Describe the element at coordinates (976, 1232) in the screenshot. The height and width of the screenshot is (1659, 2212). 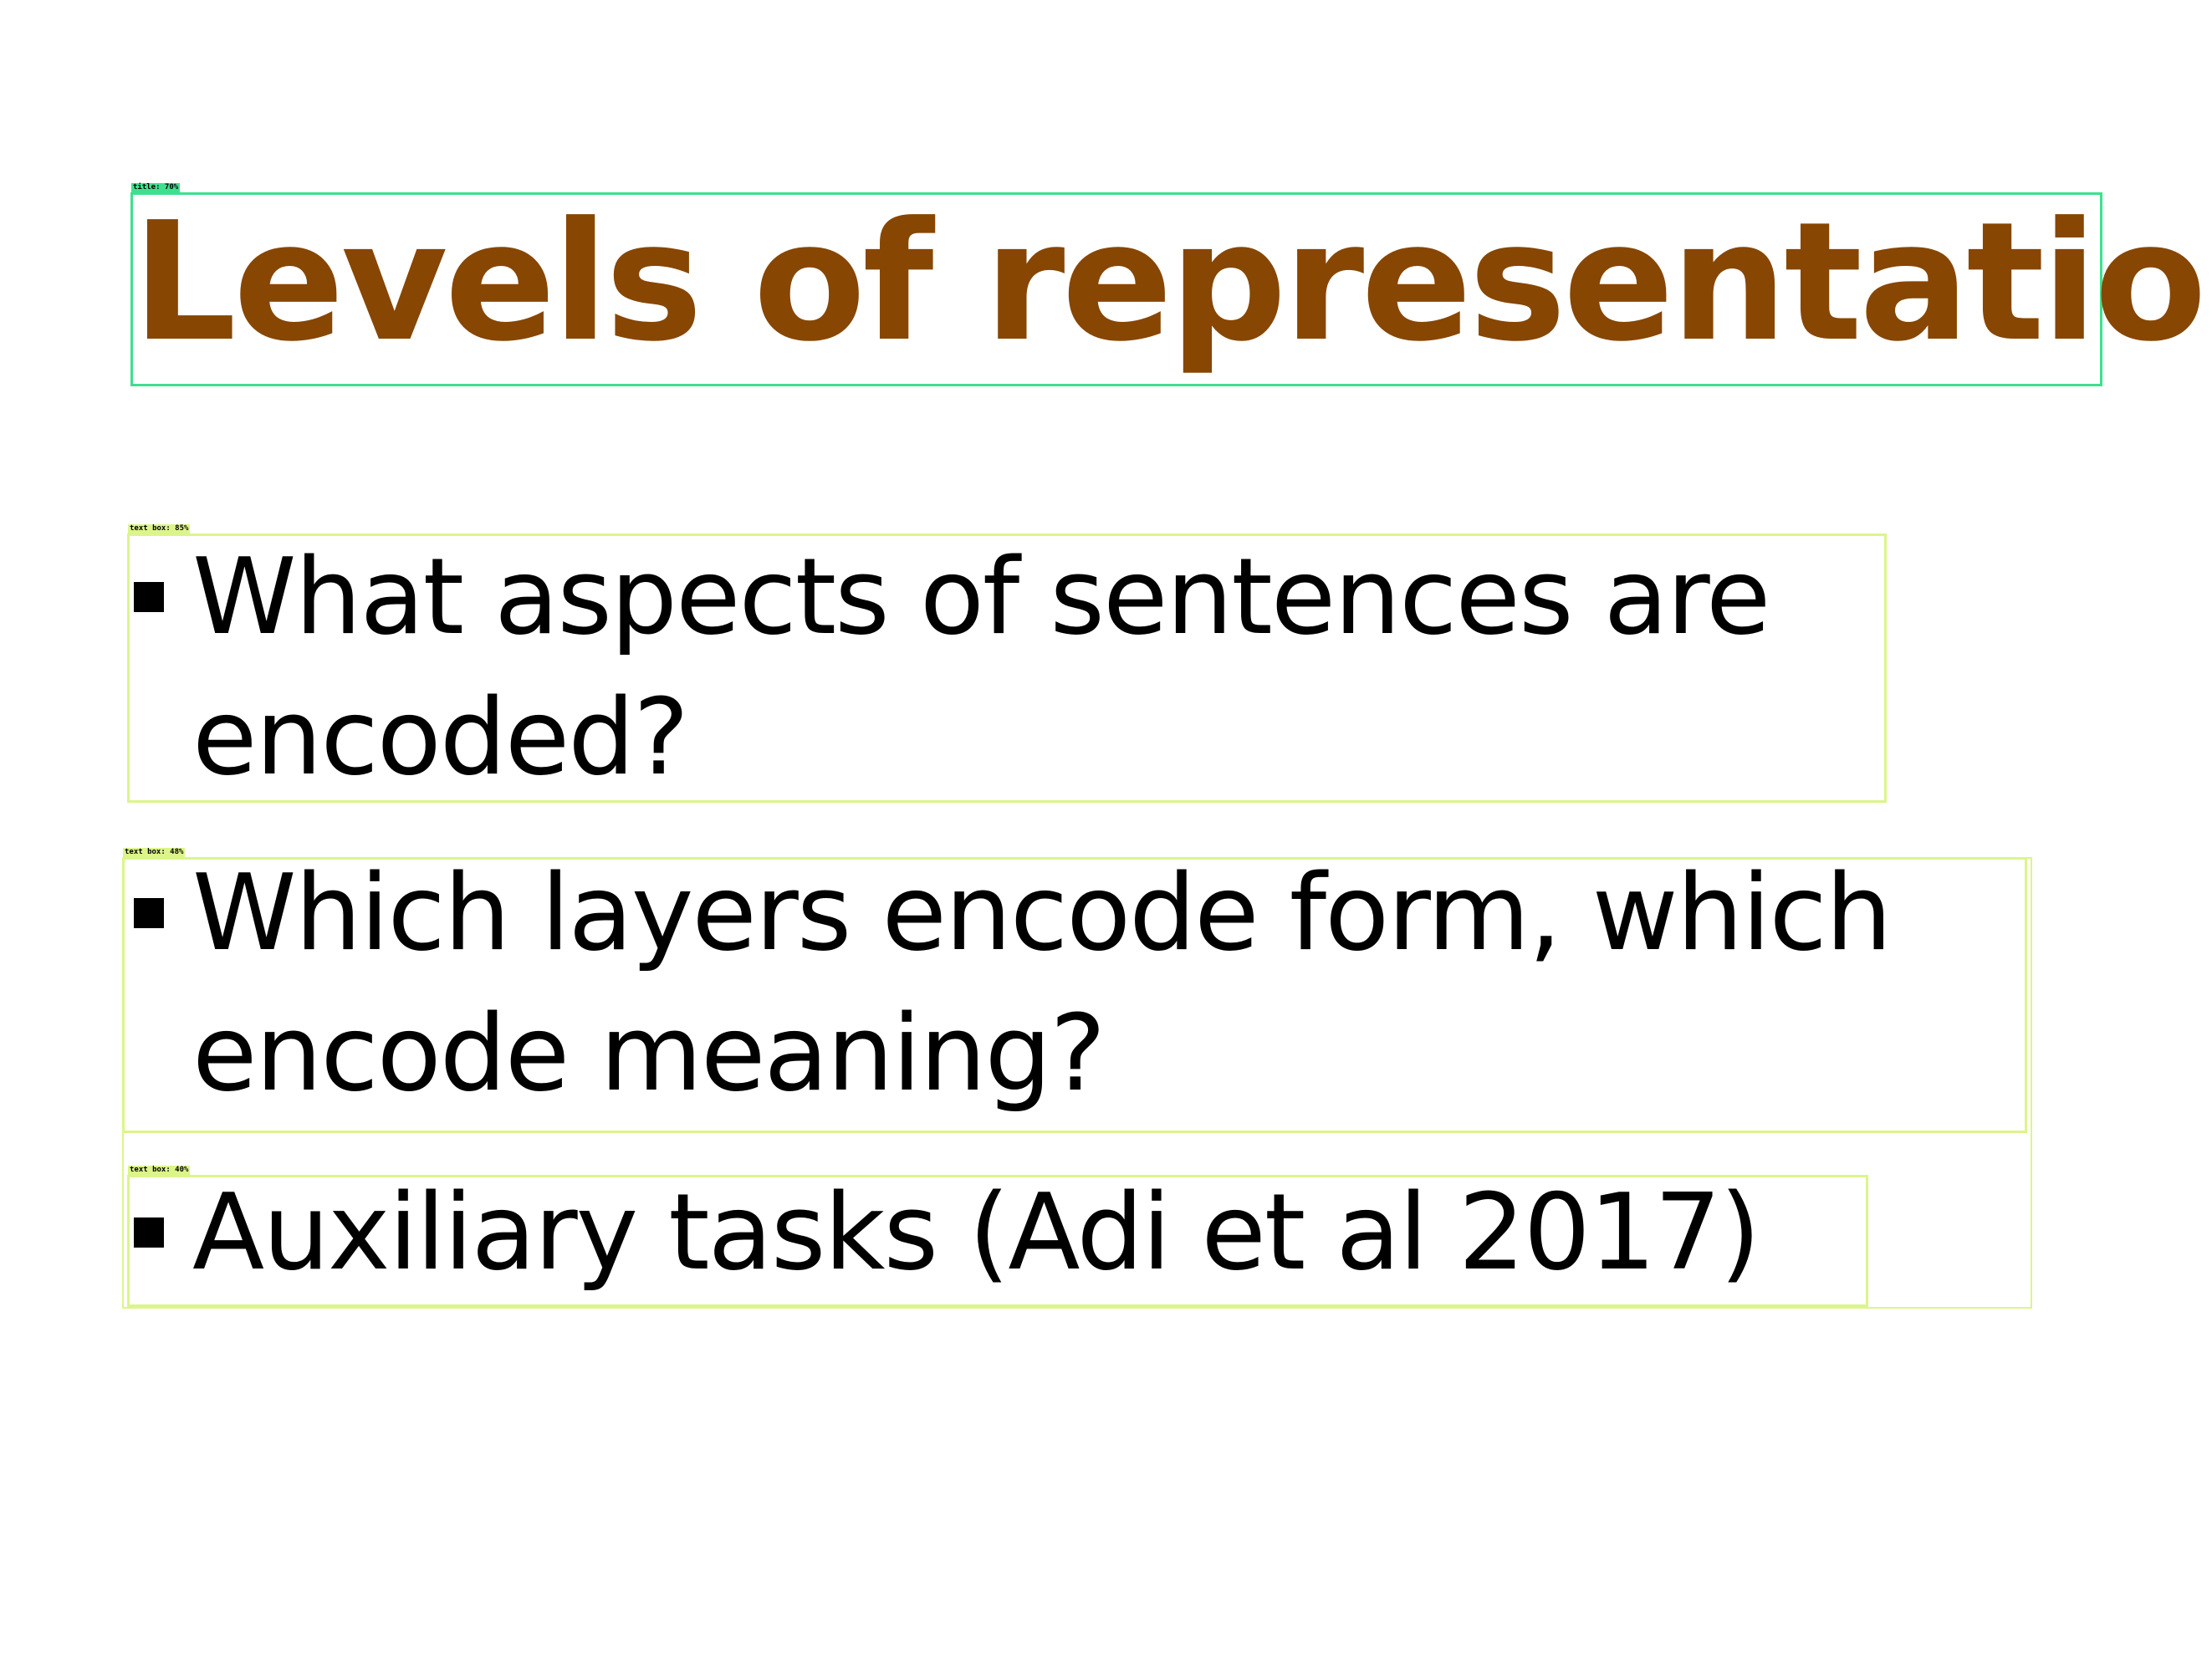
I see `bullet-3-line-1: Auxiliary tasks (Adi et al 2017)` at that location.